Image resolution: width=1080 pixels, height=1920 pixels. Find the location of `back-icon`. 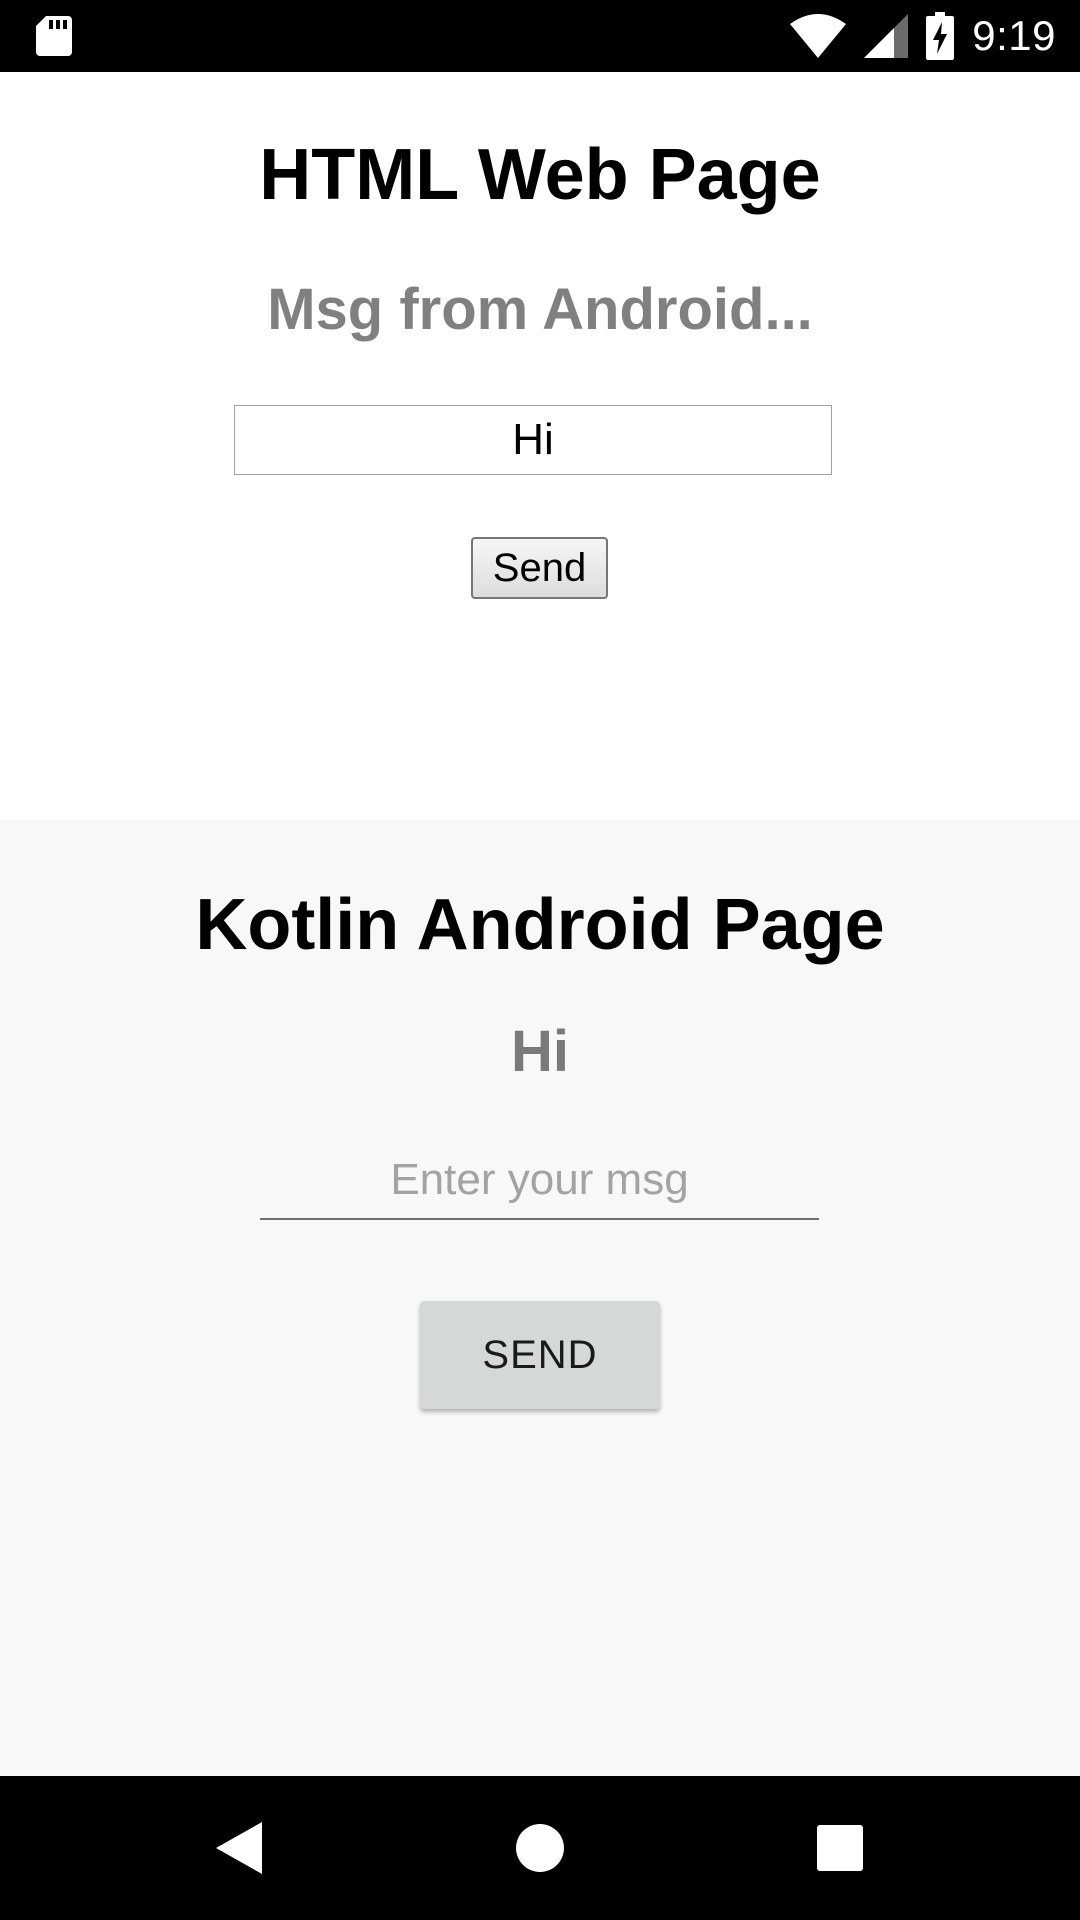

back-icon is located at coordinates (239, 1848).